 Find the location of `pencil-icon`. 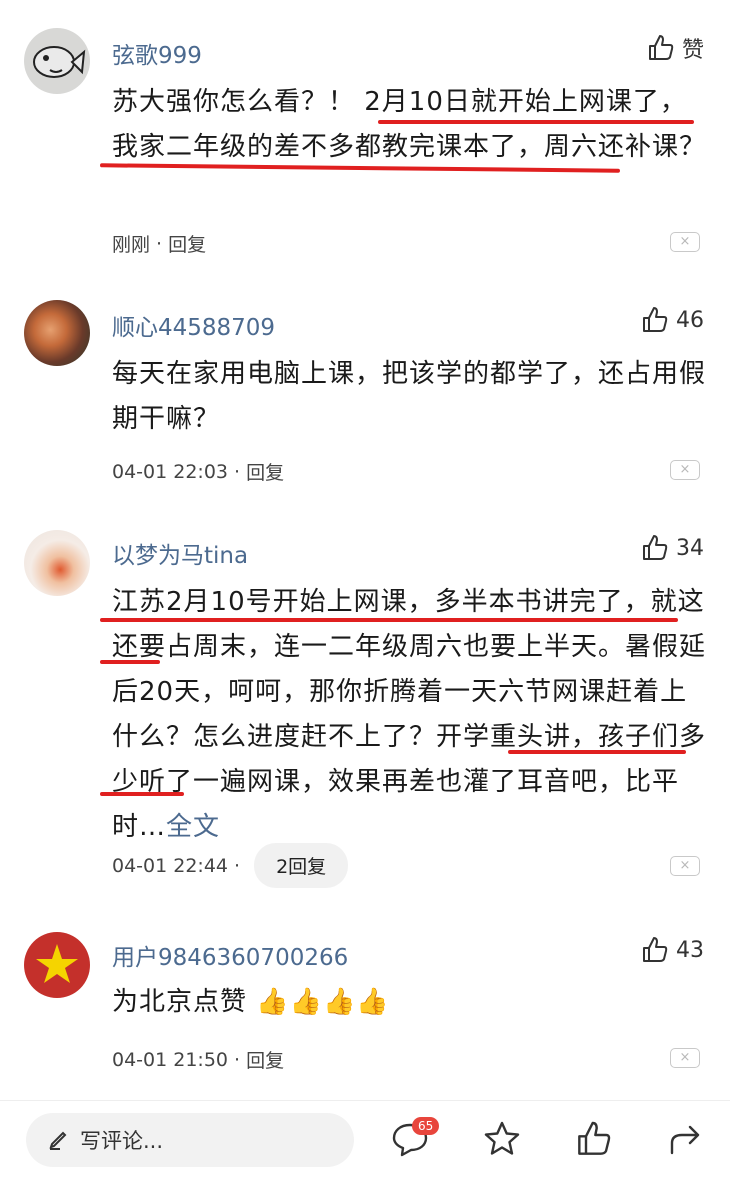

pencil-icon is located at coordinates (58, 1140).